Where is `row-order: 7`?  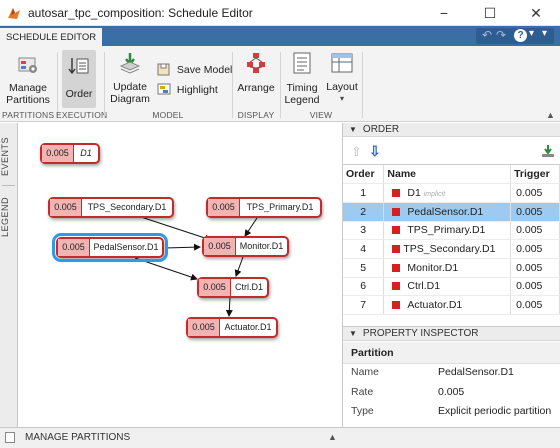
row-order: 7 is located at coordinates (364, 305).